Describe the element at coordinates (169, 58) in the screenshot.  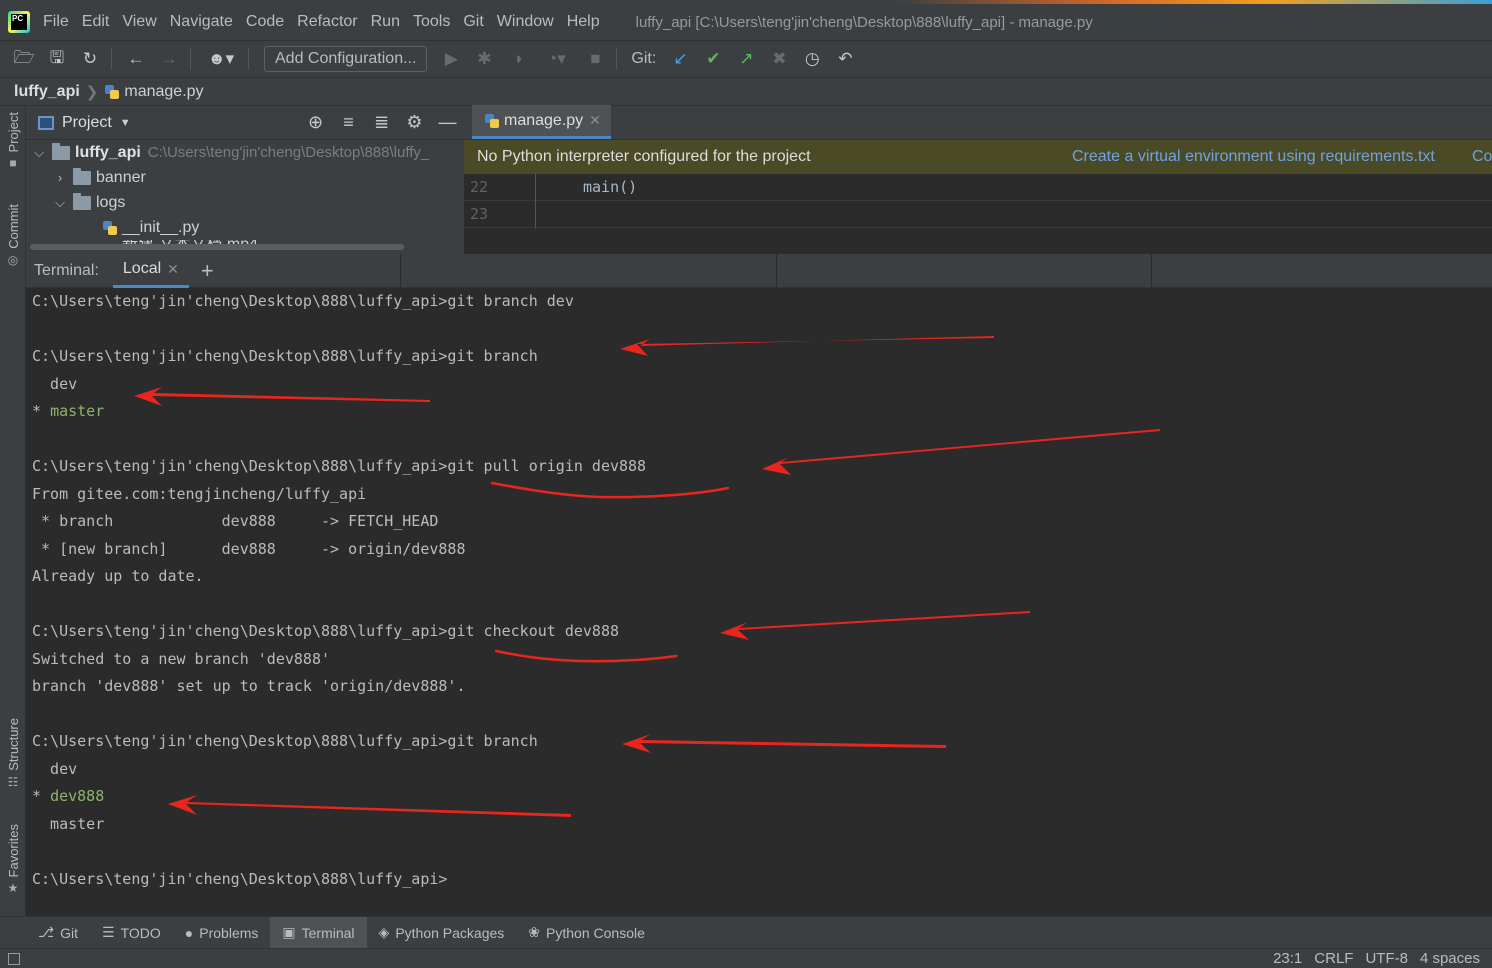
I see `forward-icon: →` at that location.